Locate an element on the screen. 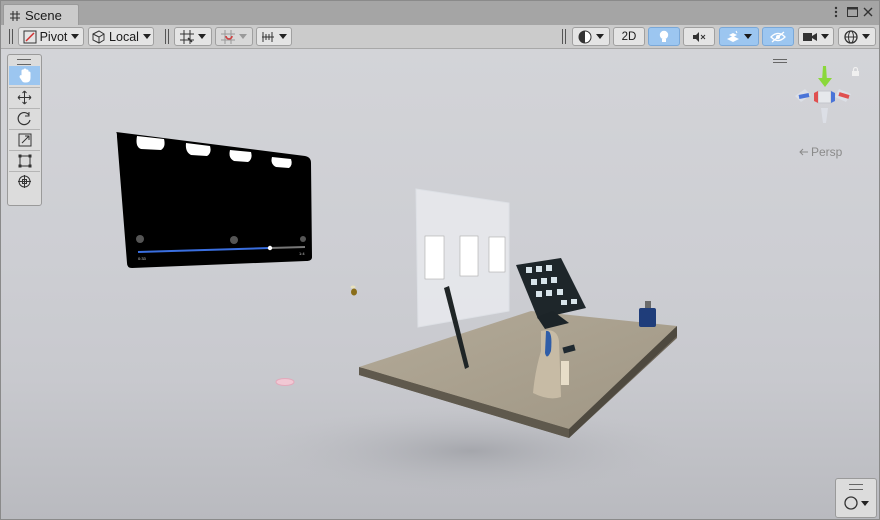 This screenshot has width=880, height=520. audio-toggle is located at coordinates (699, 36).